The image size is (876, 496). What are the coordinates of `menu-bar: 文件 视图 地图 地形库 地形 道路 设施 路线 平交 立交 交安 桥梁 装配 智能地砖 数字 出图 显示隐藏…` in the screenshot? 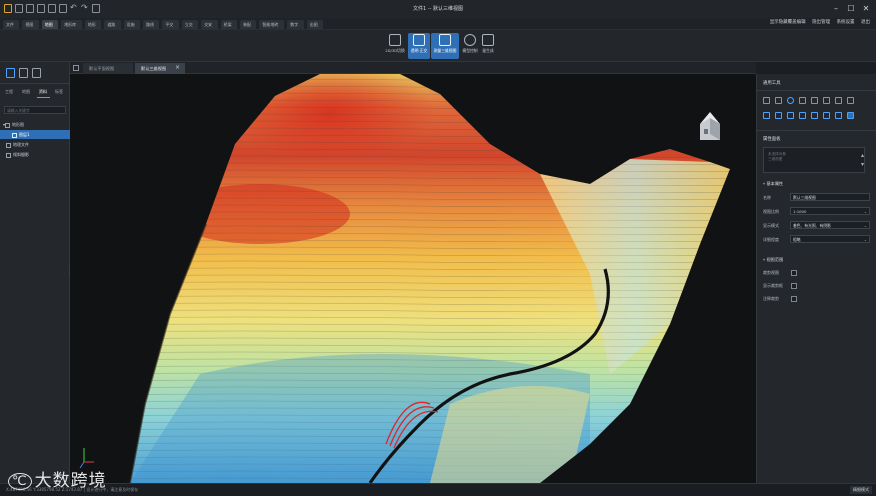 It's located at (438, 24).